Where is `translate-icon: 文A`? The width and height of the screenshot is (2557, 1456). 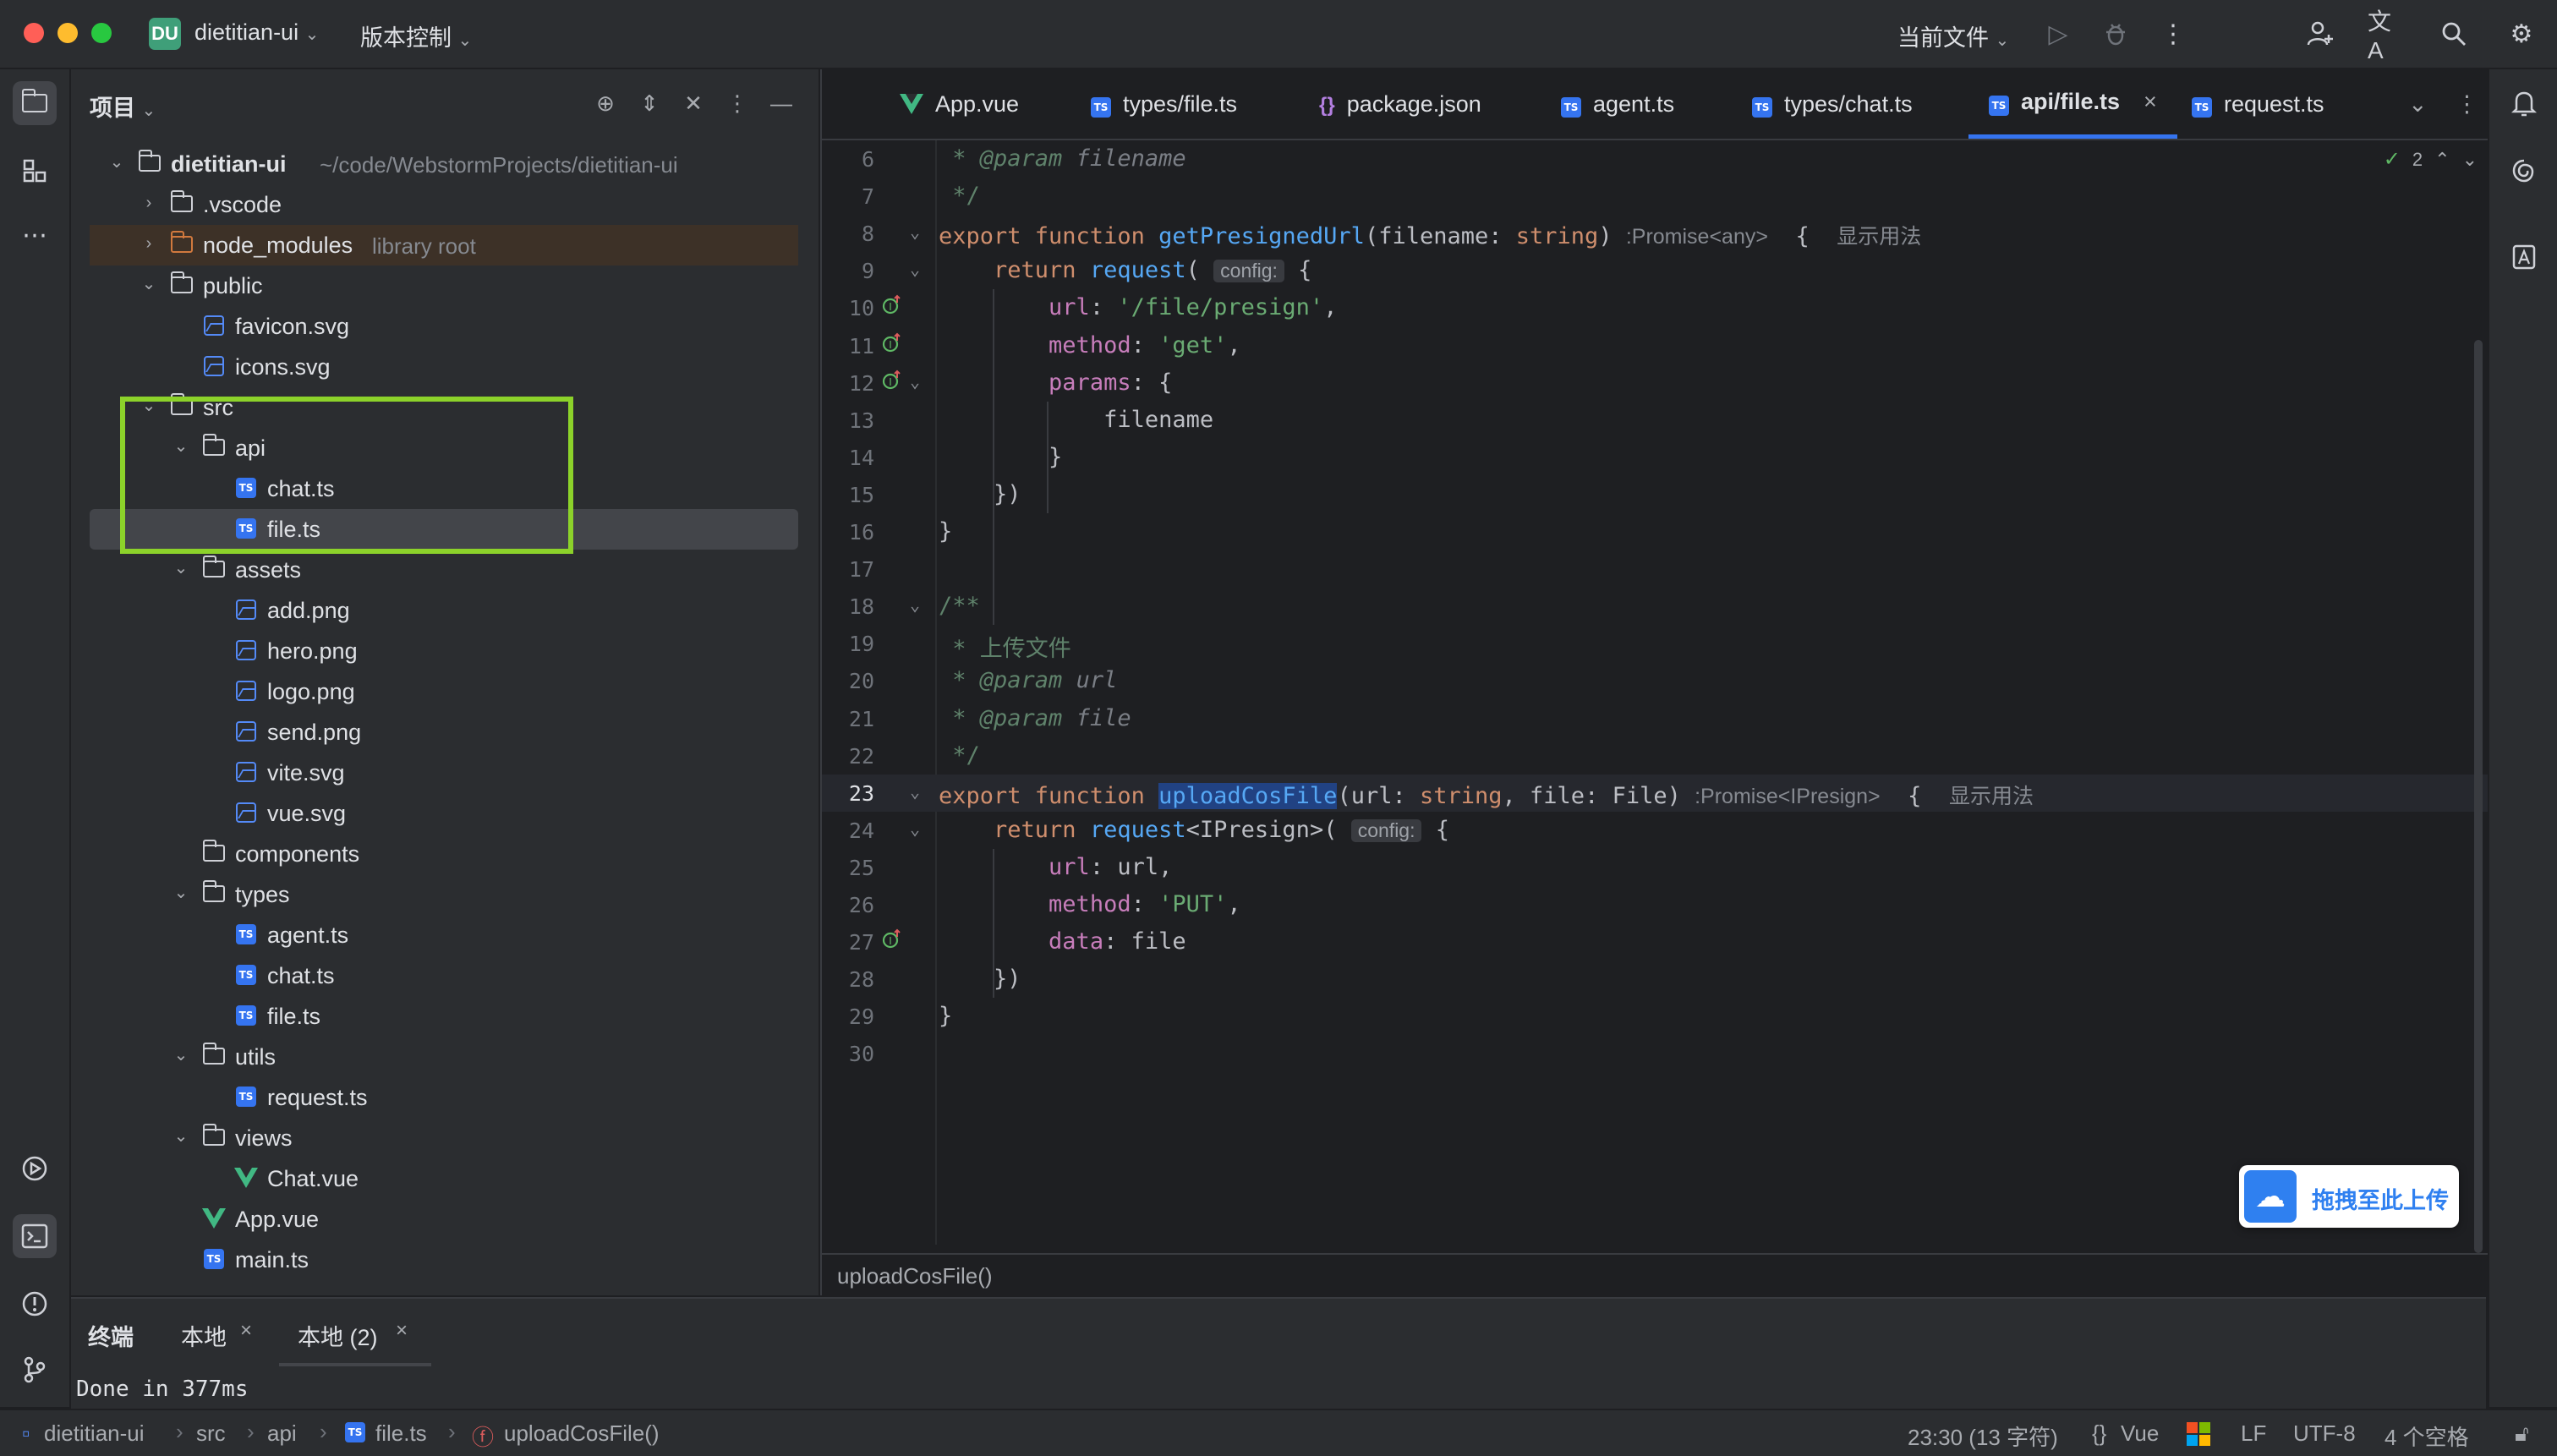 translate-icon: 文A is located at coordinates (2384, 36).